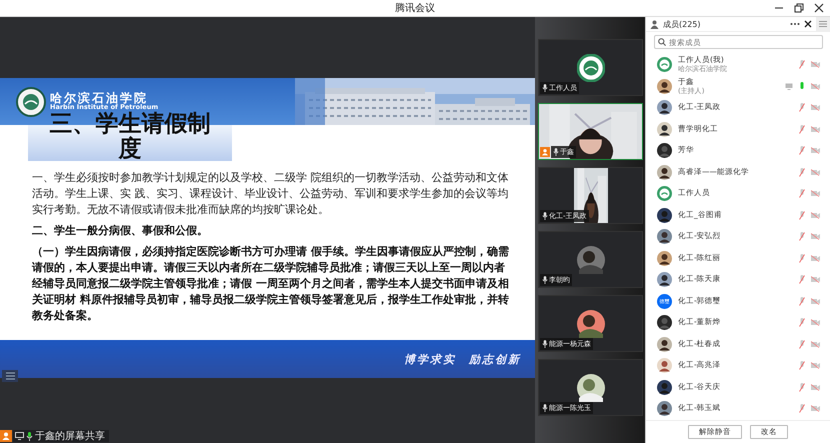  Describe the element at coordinates (70, 436) in the screenshot. I see `share-label: 于鑫的屏幕共享` at that location.